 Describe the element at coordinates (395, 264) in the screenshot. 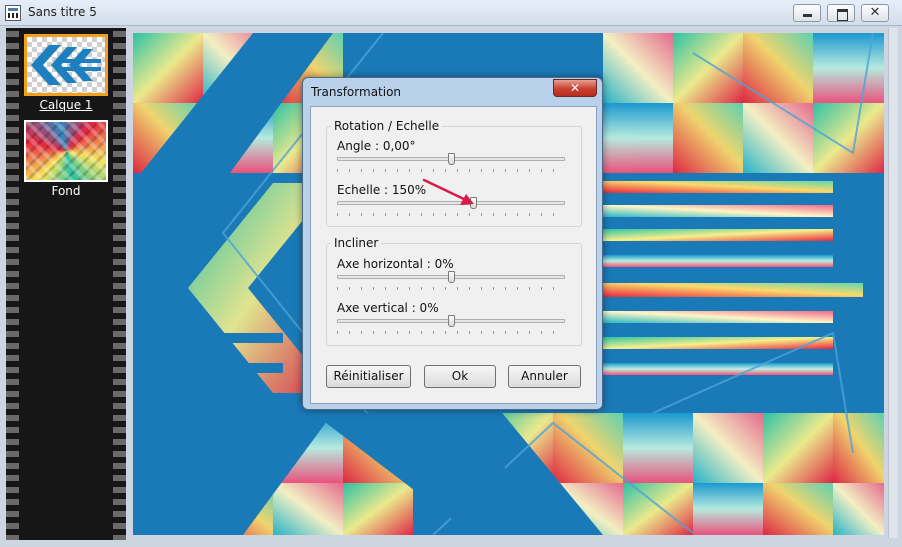

I see `horizontal-axis-label: Axe horizontal : 0%` at that location.